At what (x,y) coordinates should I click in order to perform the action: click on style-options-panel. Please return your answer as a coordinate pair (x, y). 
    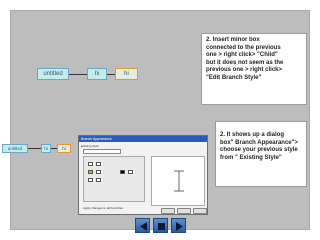
    Looking at the image, I should click on (114, 179).